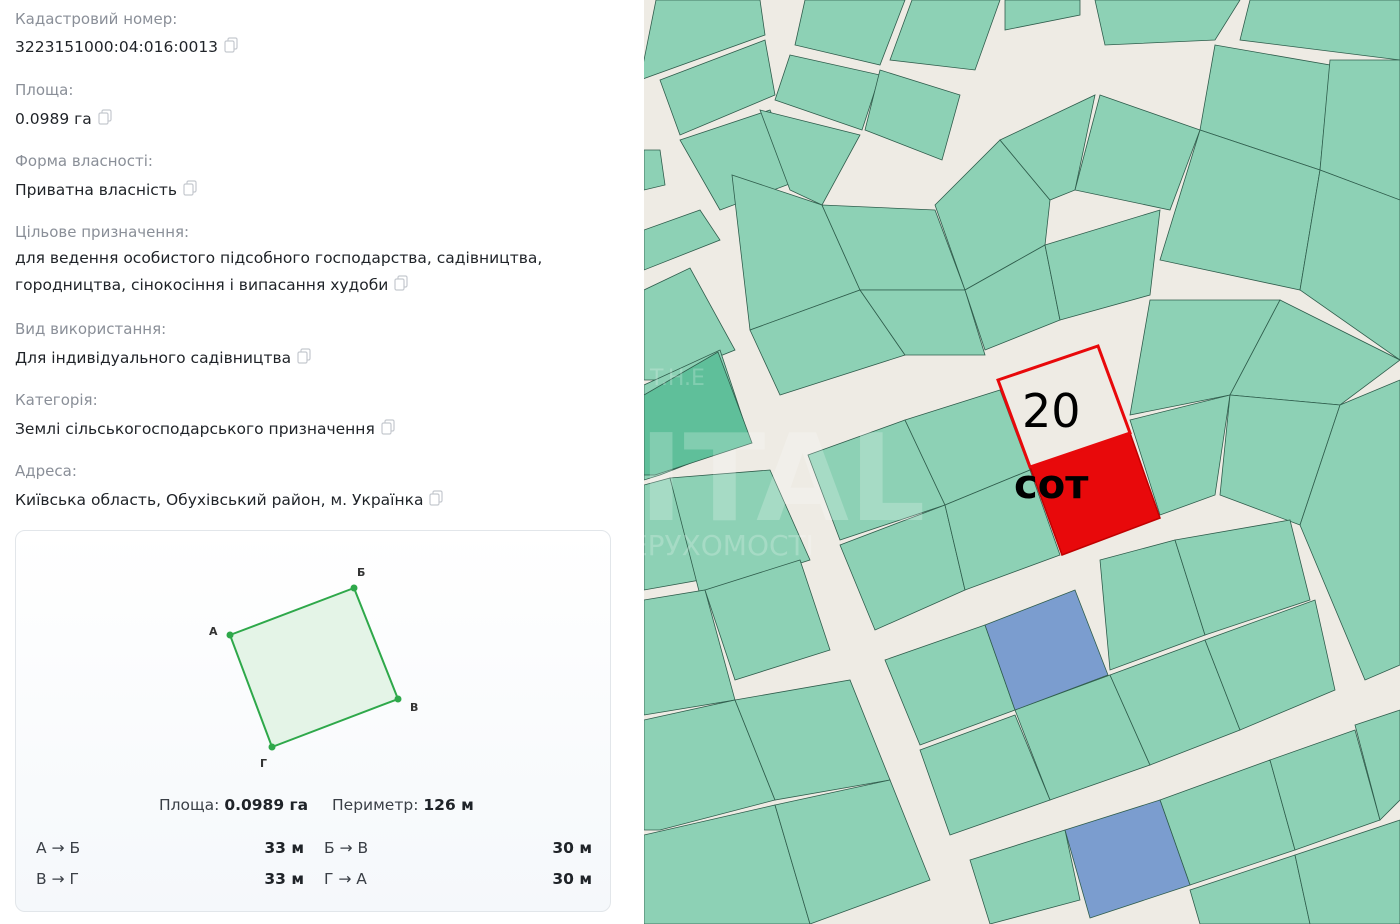  I want to click on plan-perimeter: Периметр: 126 м, so click(403, 805).